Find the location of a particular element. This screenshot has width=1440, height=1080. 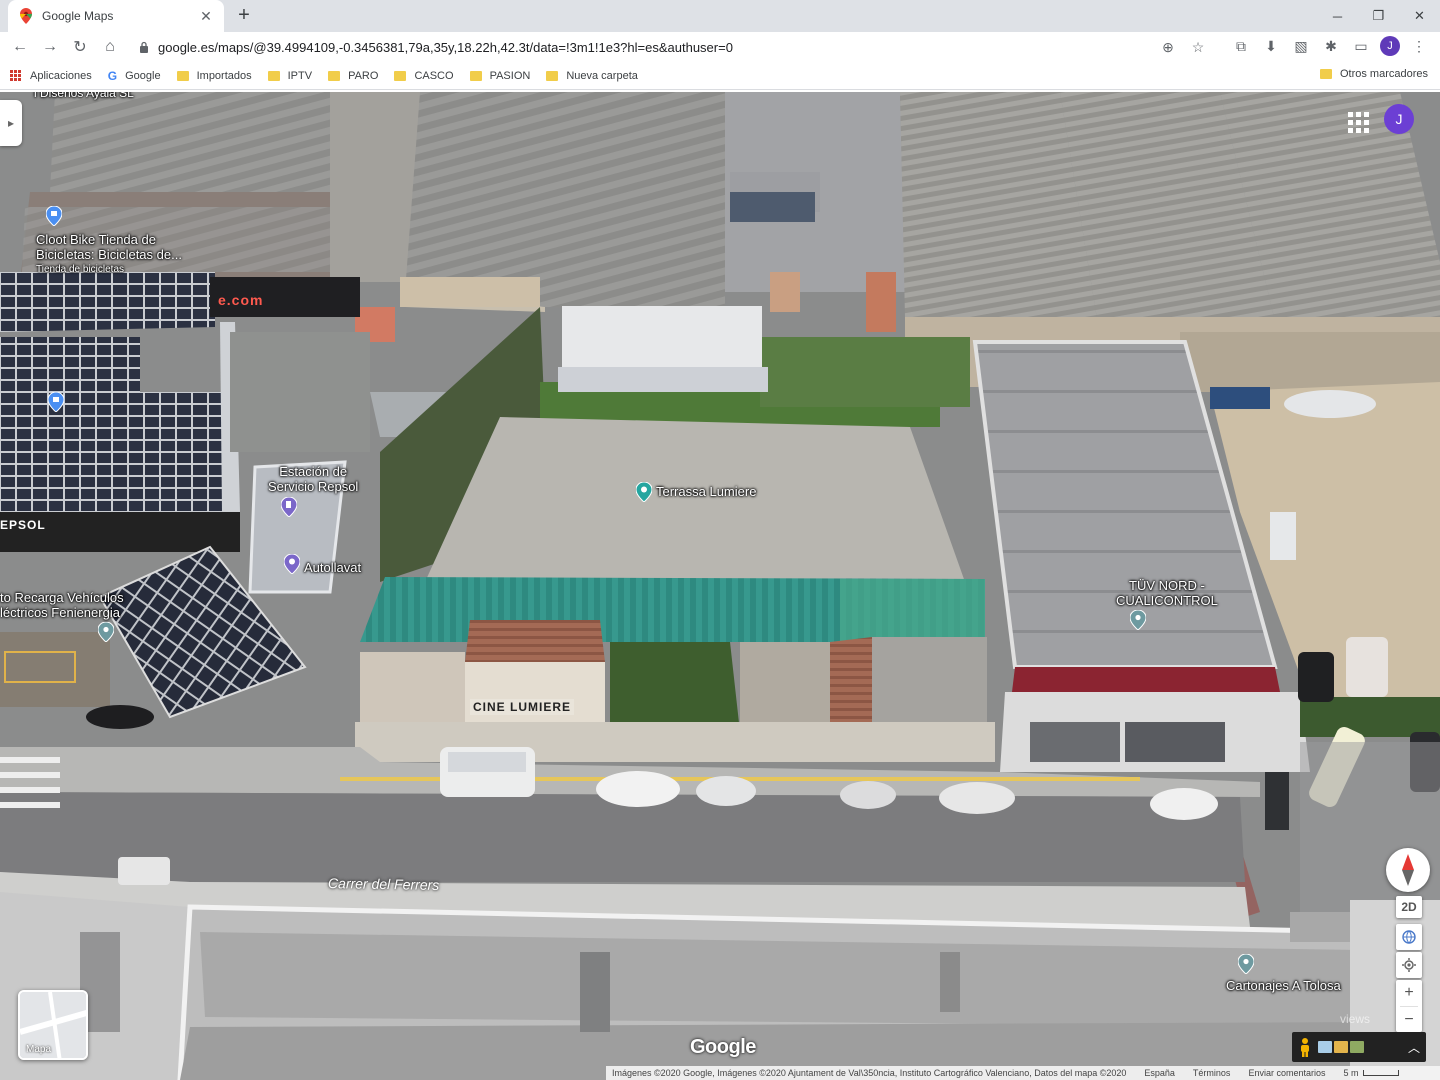

gas-station-pin-icon is located at coordinates (289, 507).